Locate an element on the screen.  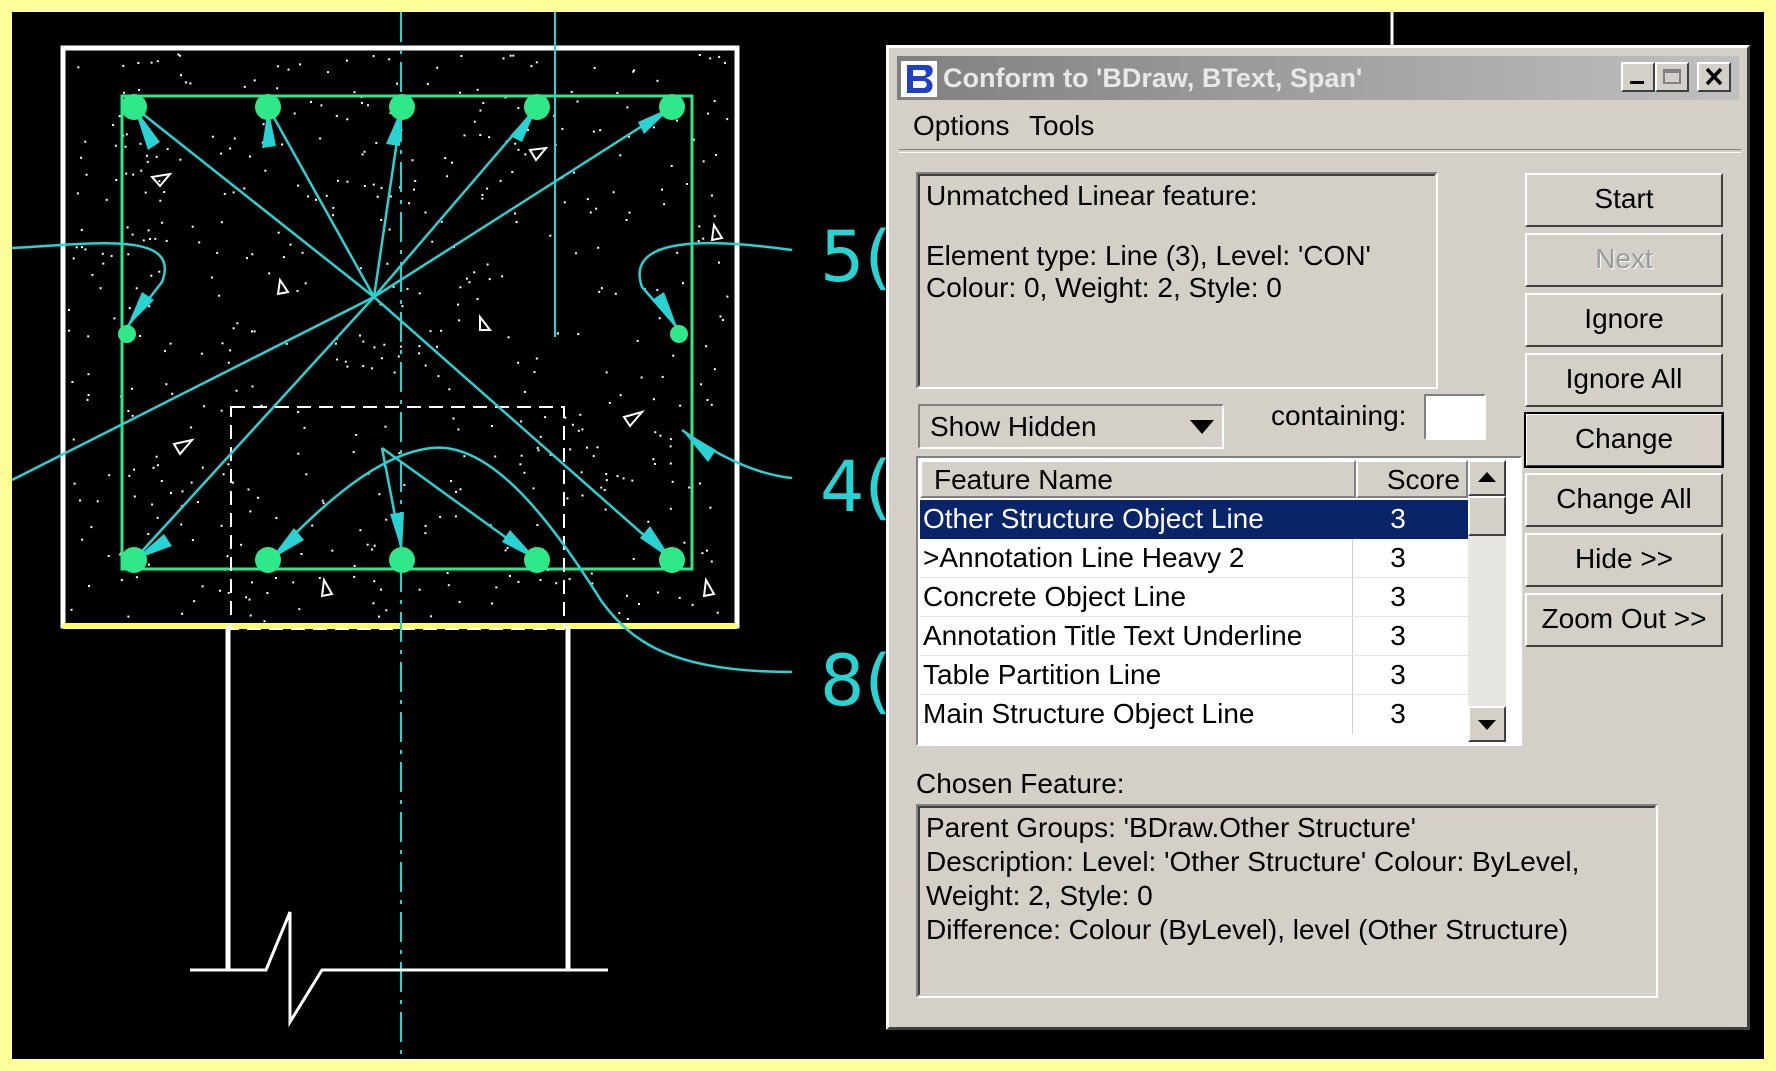
containing-input is located at coordinates (1455, 417).